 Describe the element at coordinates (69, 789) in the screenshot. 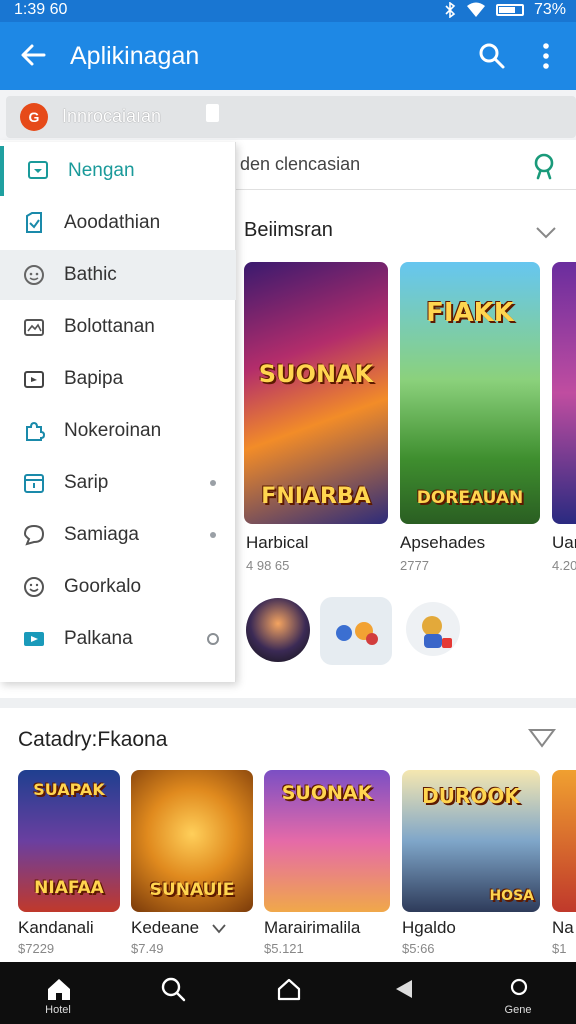

I see `card-art-title: SUAPAK` at that location.